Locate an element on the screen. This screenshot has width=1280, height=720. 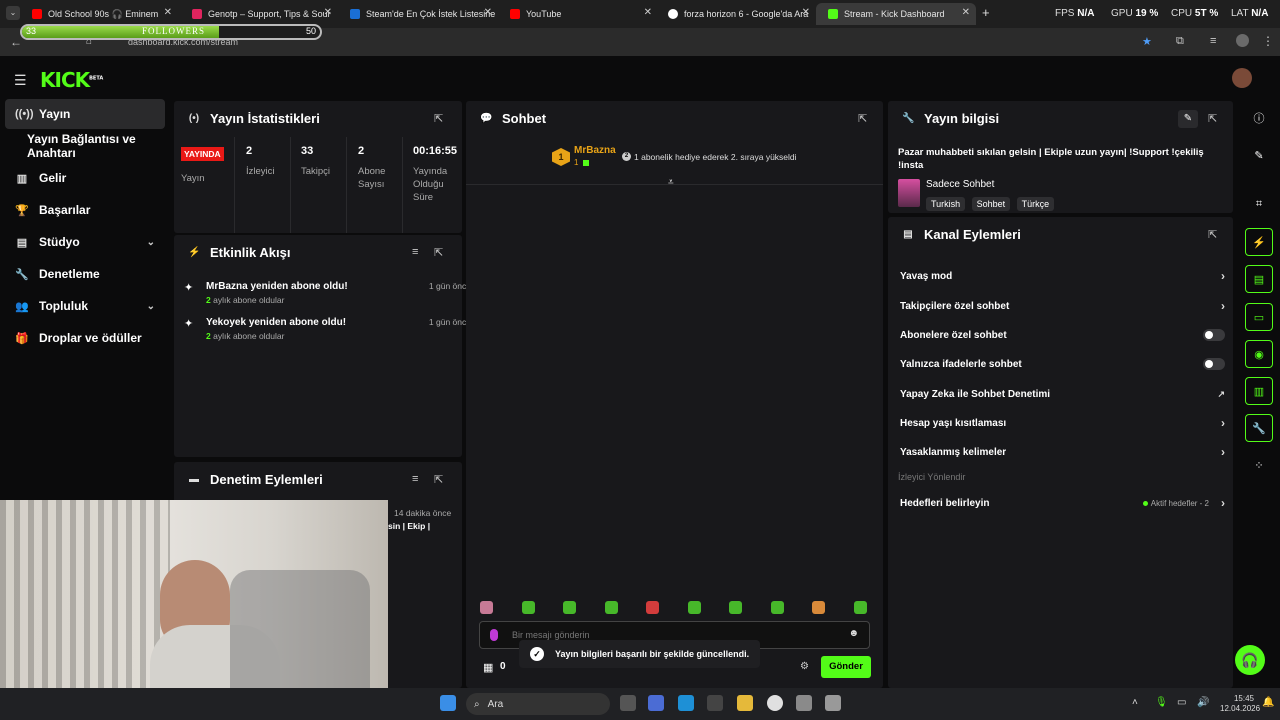
taskbar-search: ⌕ Ara is located at coordinates (538, 704).